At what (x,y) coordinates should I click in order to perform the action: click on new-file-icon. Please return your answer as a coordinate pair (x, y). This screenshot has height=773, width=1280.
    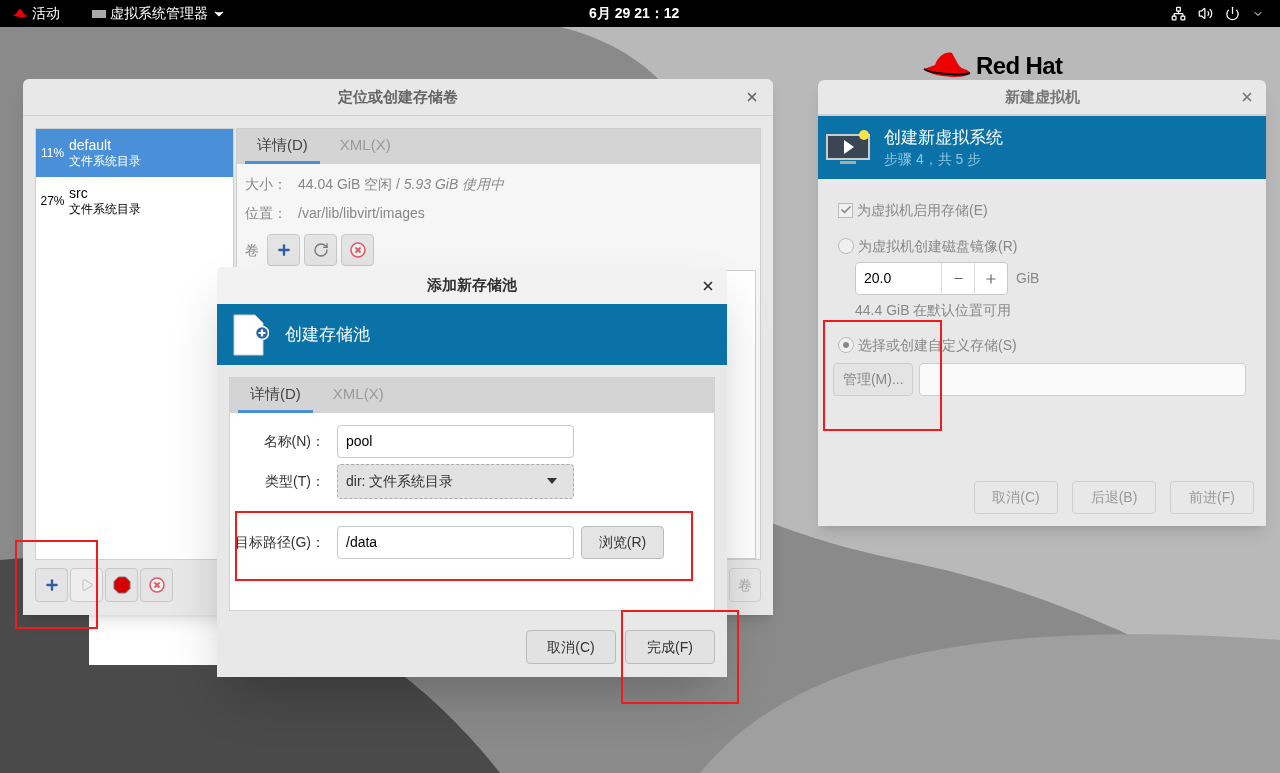
    Looking at the image, I should click on (251, 334).